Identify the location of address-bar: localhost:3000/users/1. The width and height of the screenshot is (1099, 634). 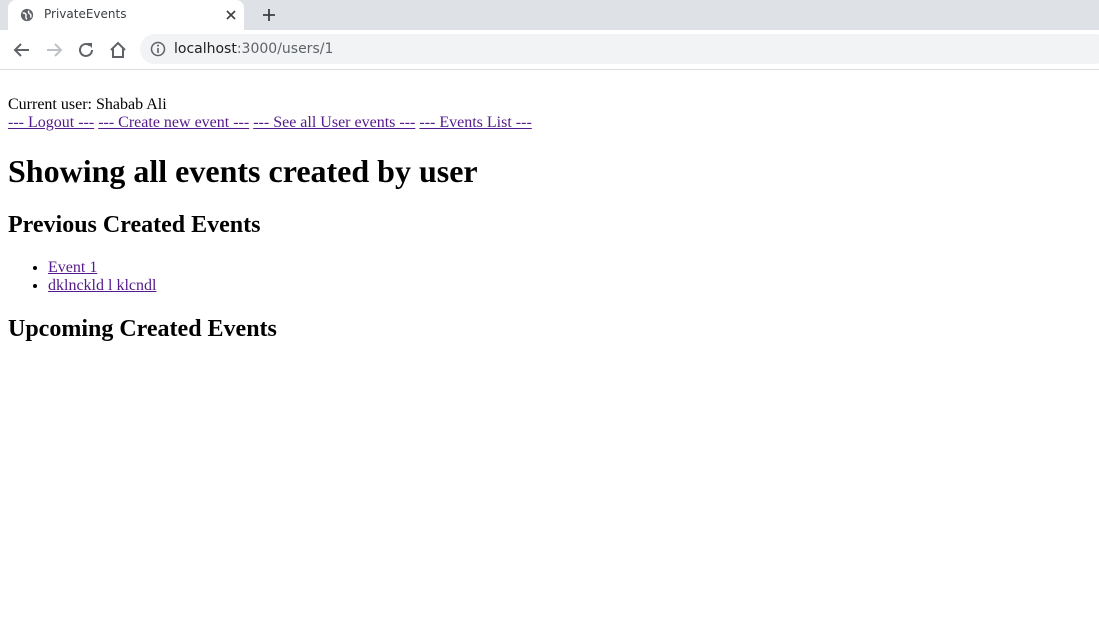
(619, 49).